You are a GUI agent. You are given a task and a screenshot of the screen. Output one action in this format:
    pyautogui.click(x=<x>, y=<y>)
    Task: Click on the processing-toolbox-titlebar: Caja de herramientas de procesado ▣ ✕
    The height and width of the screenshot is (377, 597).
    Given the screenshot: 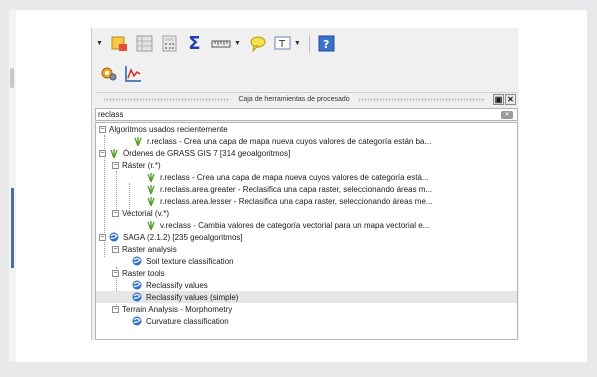 What is the action you would take?
    pyautogui.click(x=306, y=99)
    